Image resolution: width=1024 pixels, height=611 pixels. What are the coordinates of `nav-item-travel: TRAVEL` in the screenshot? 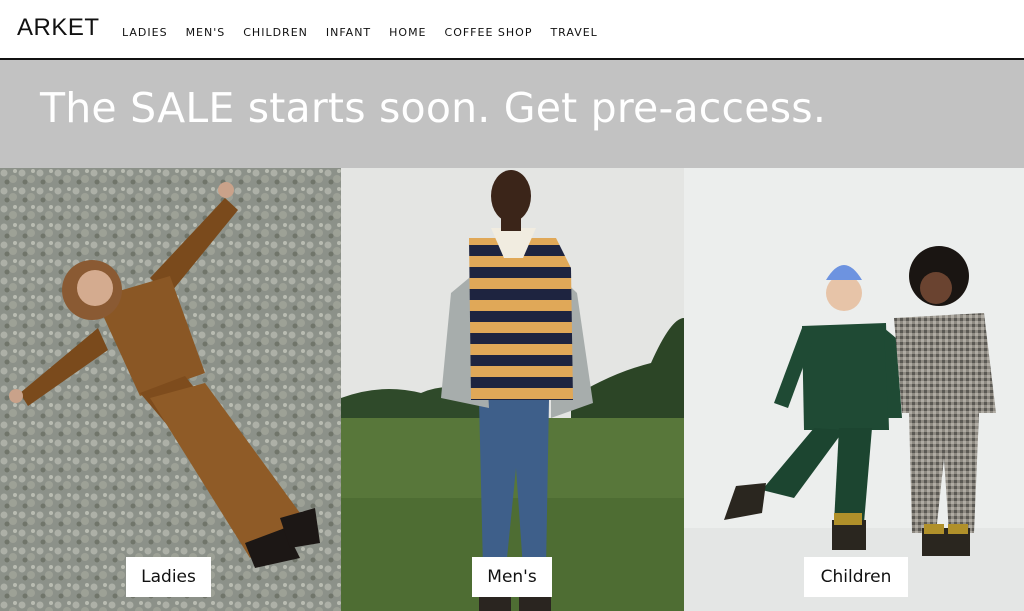 It's located at (573, 33).